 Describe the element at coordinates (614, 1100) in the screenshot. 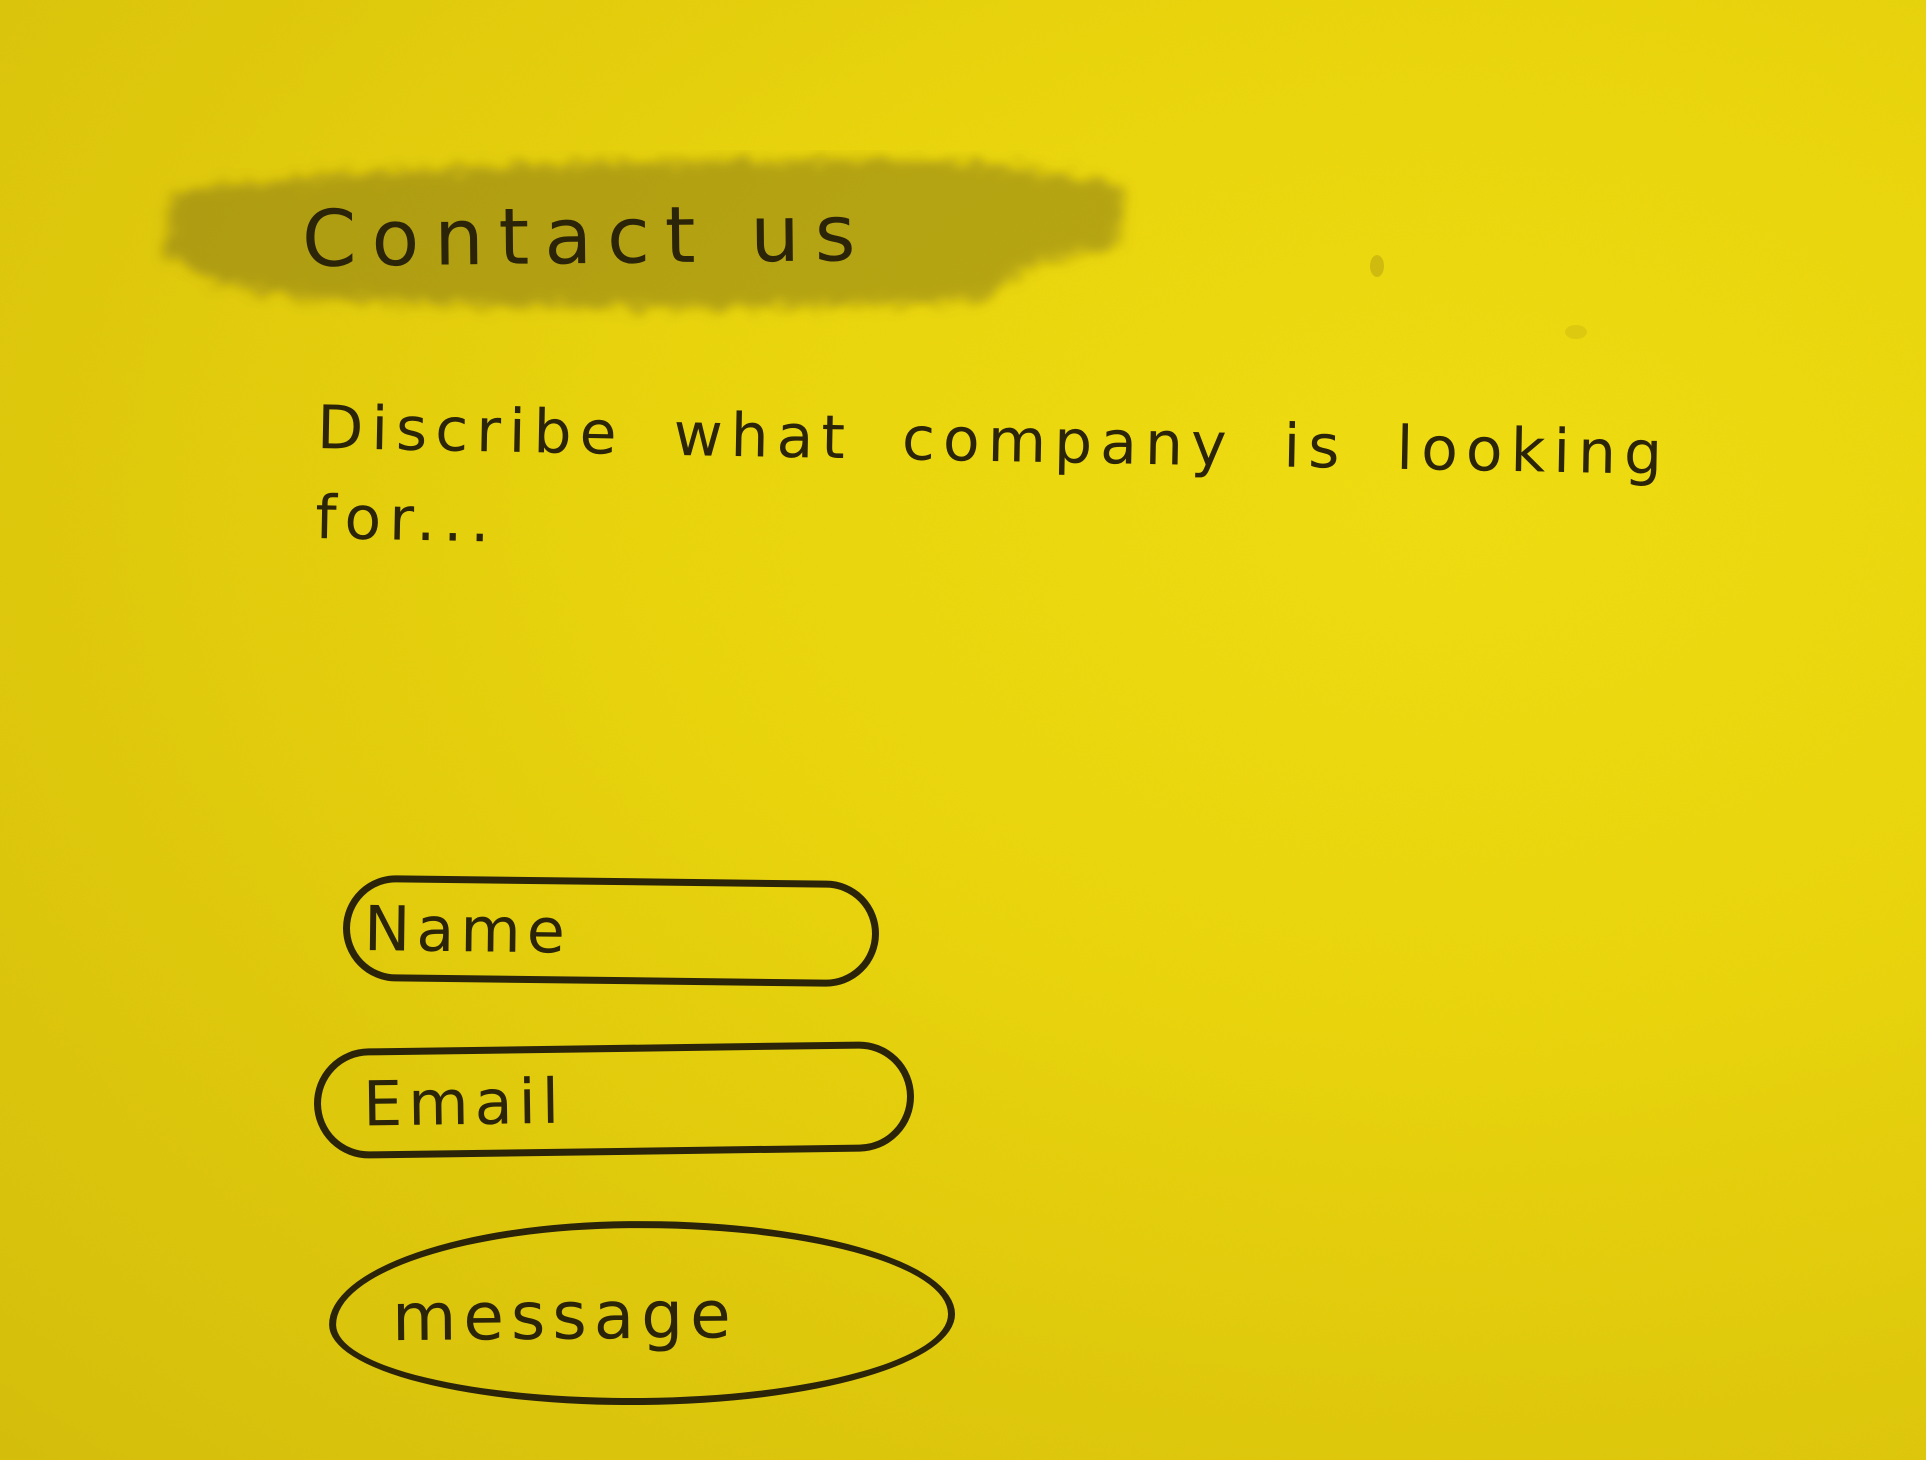

I see `email-field` at that location.